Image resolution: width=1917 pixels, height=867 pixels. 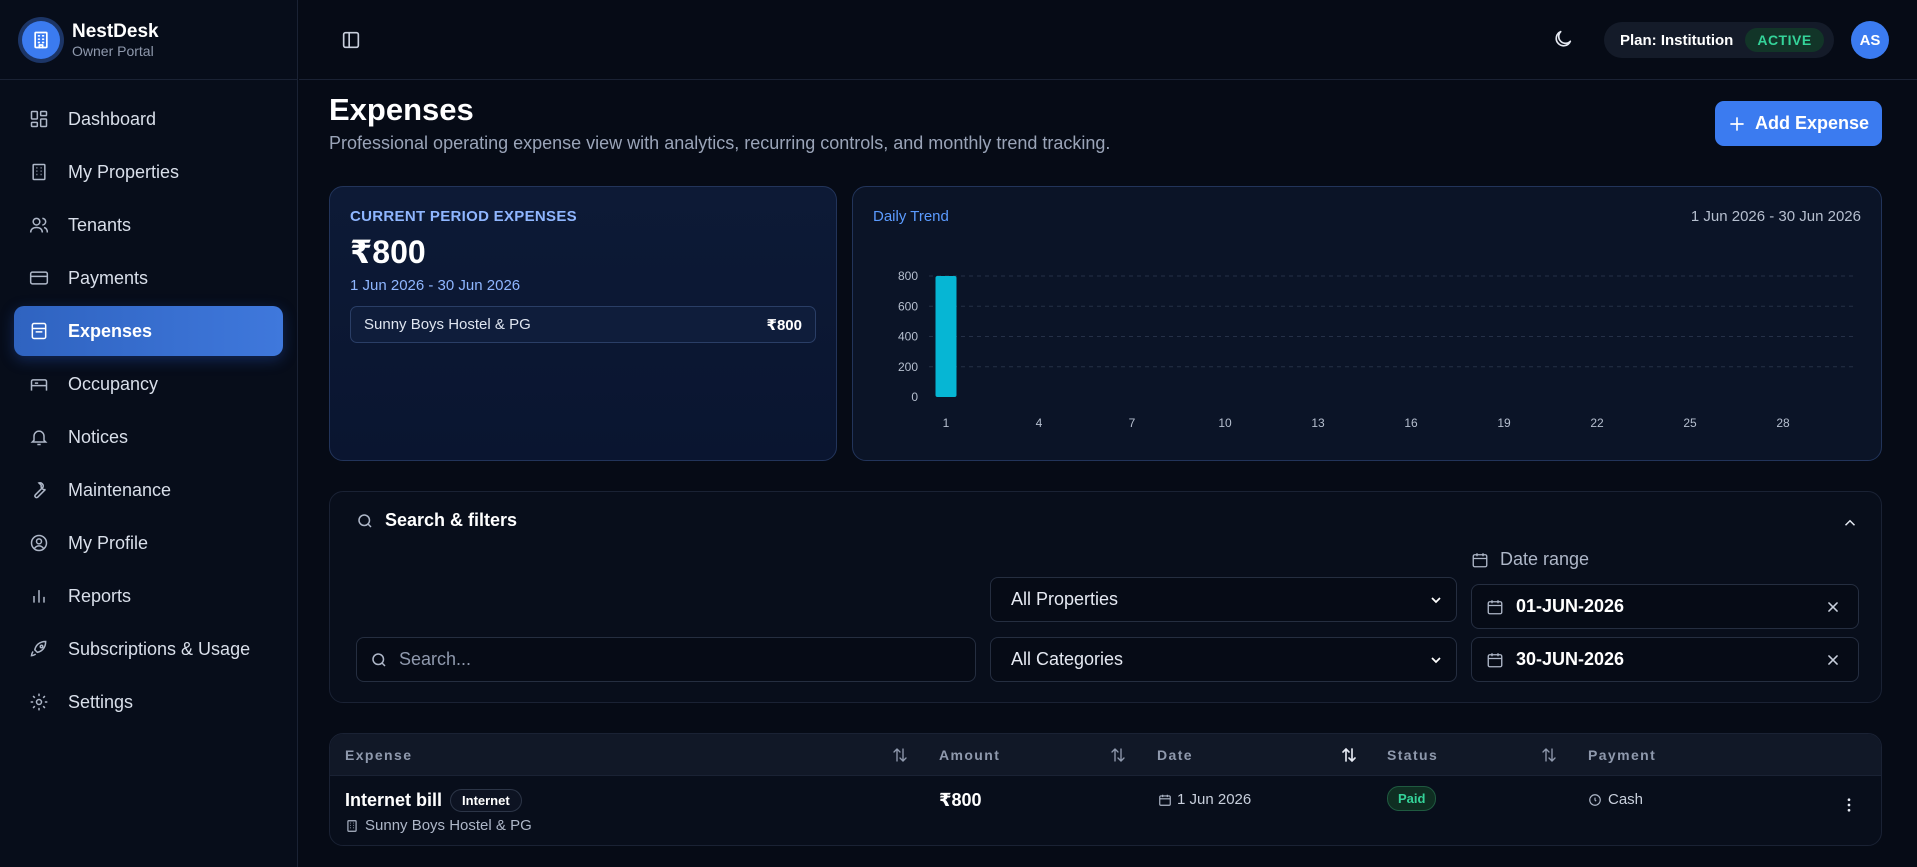 I want to click on sidebar-toggle-icon, so click(x=351, y=40).